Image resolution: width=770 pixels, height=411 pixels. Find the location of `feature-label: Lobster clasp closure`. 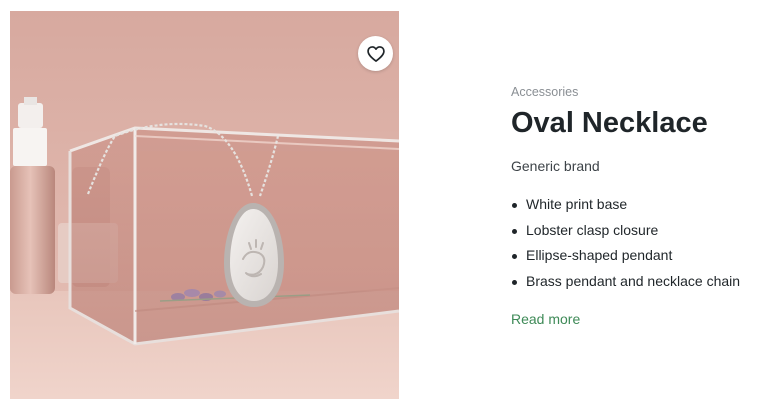

feature-label: Lobster clasp closure is located at coordinates (592, 229).